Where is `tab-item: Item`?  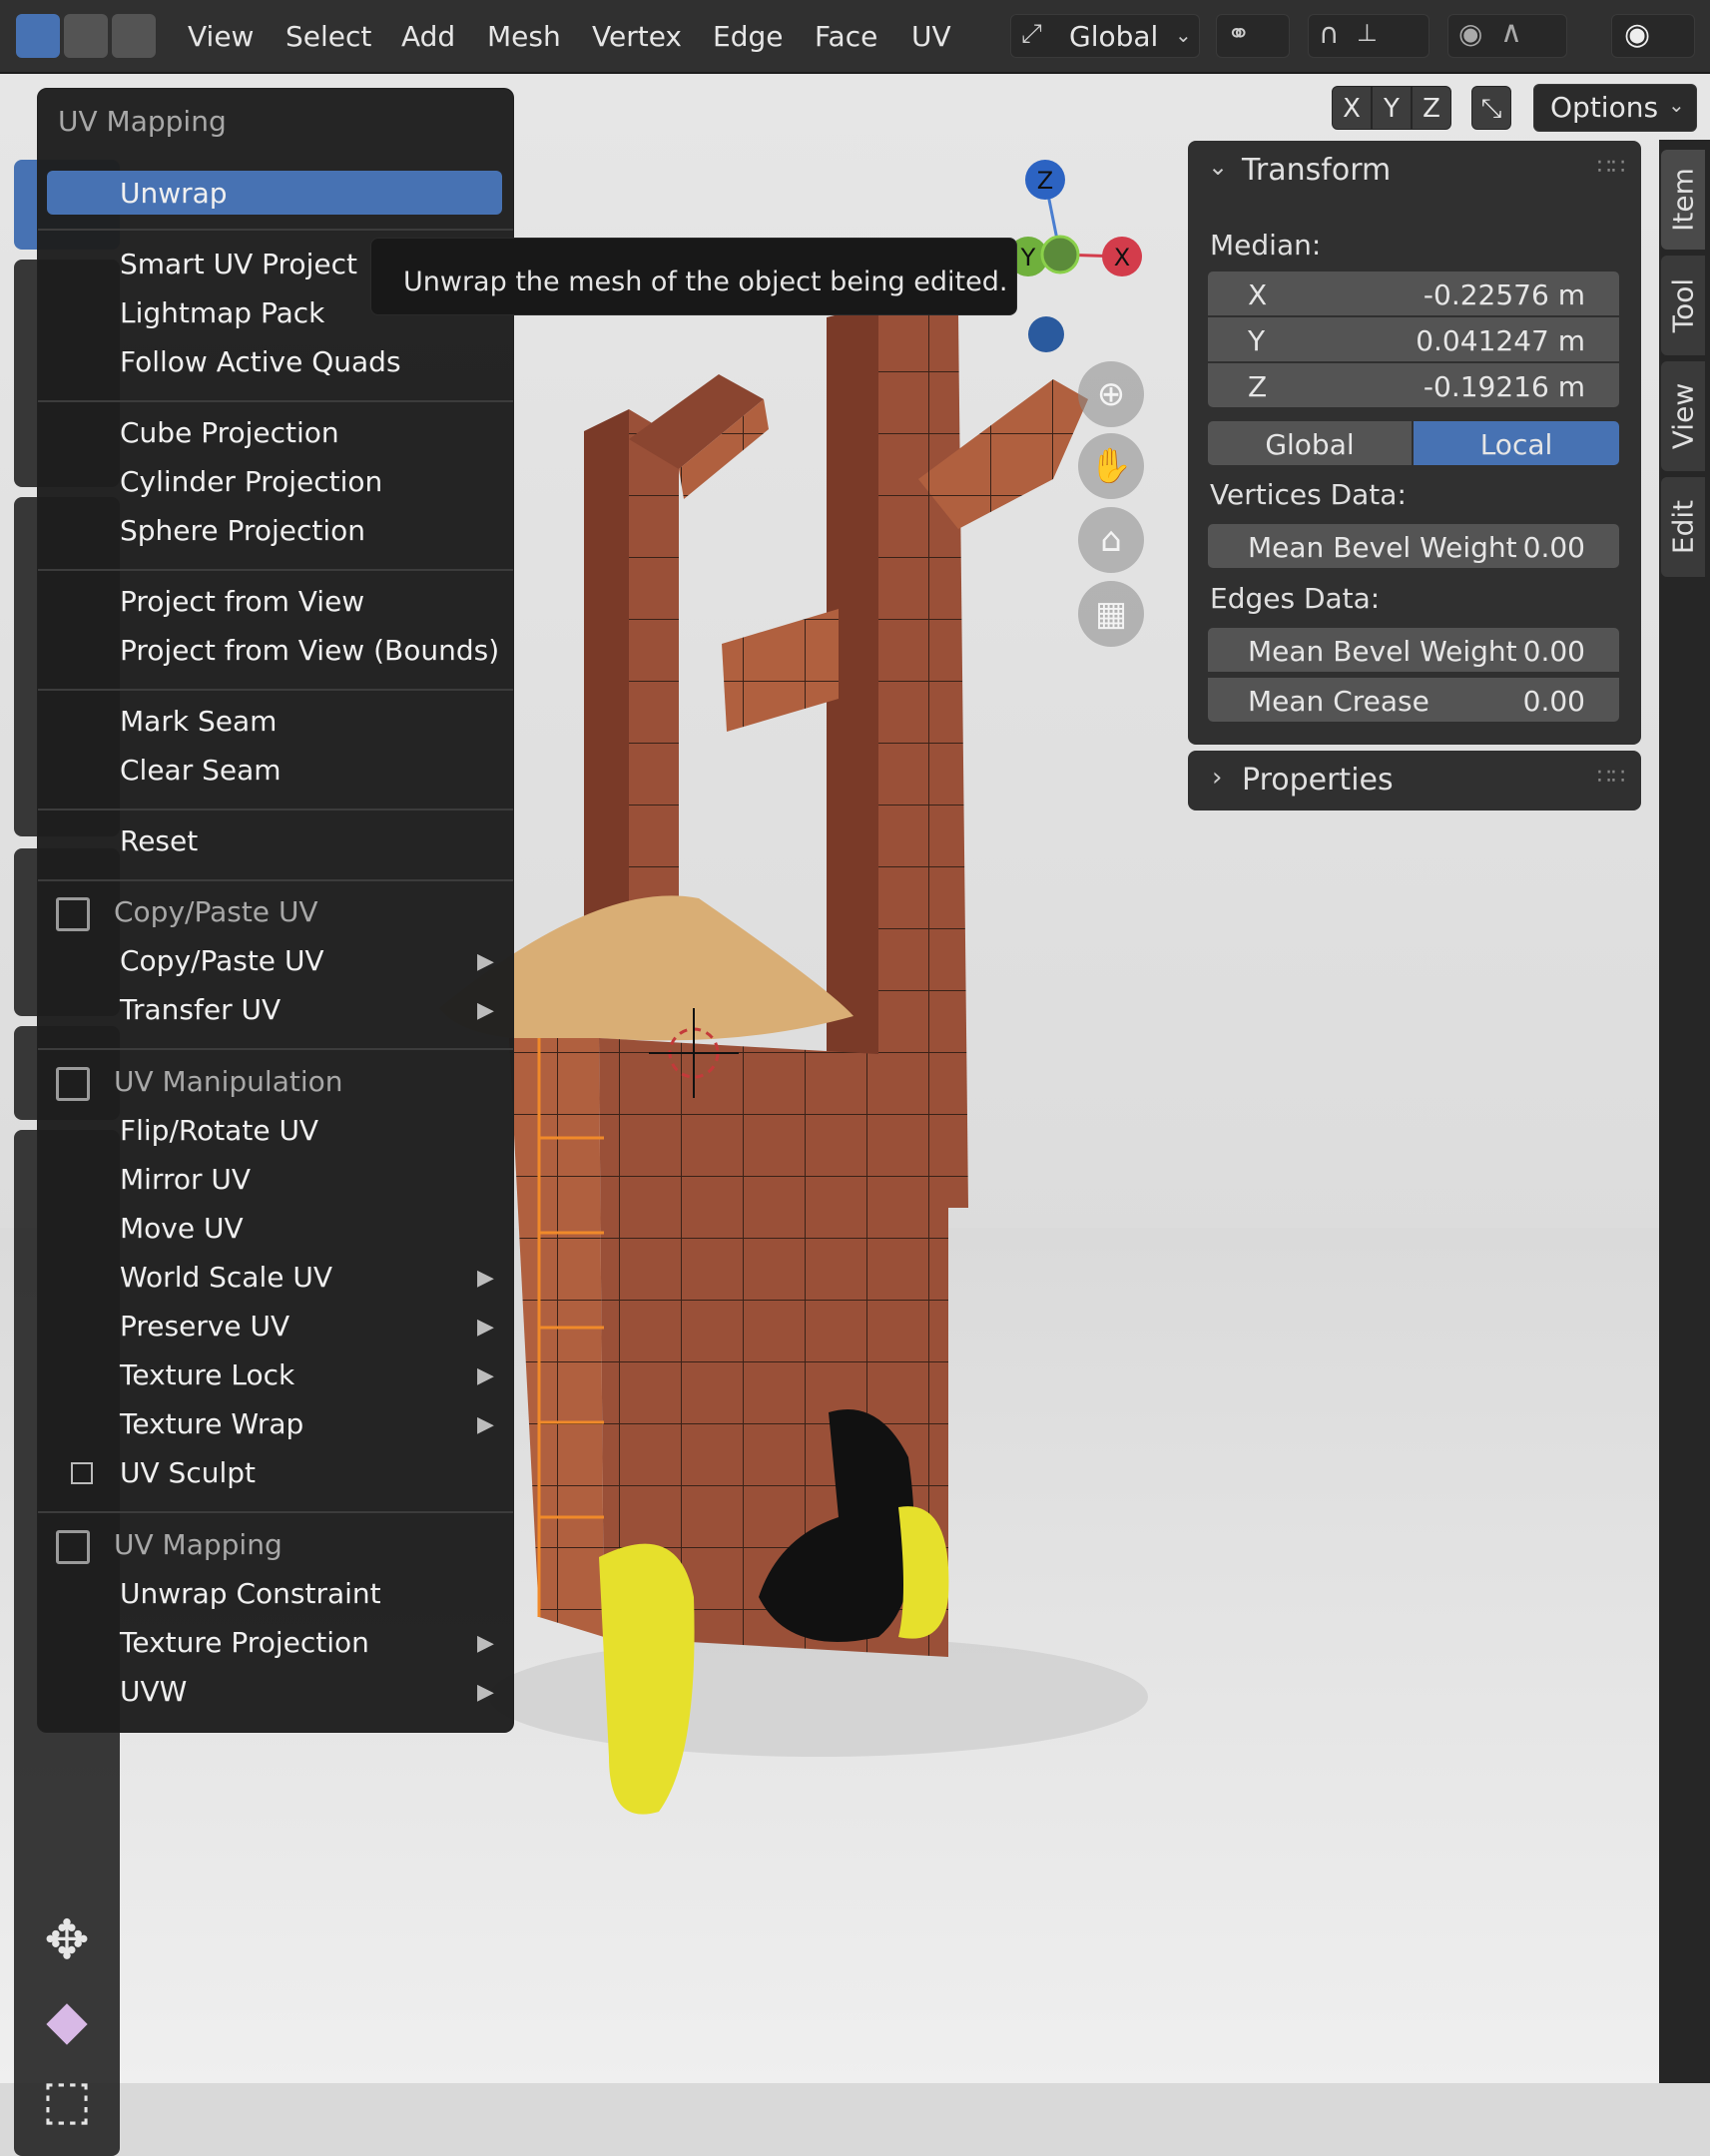
tab-item: Item is located at coordinates (1683, 200).